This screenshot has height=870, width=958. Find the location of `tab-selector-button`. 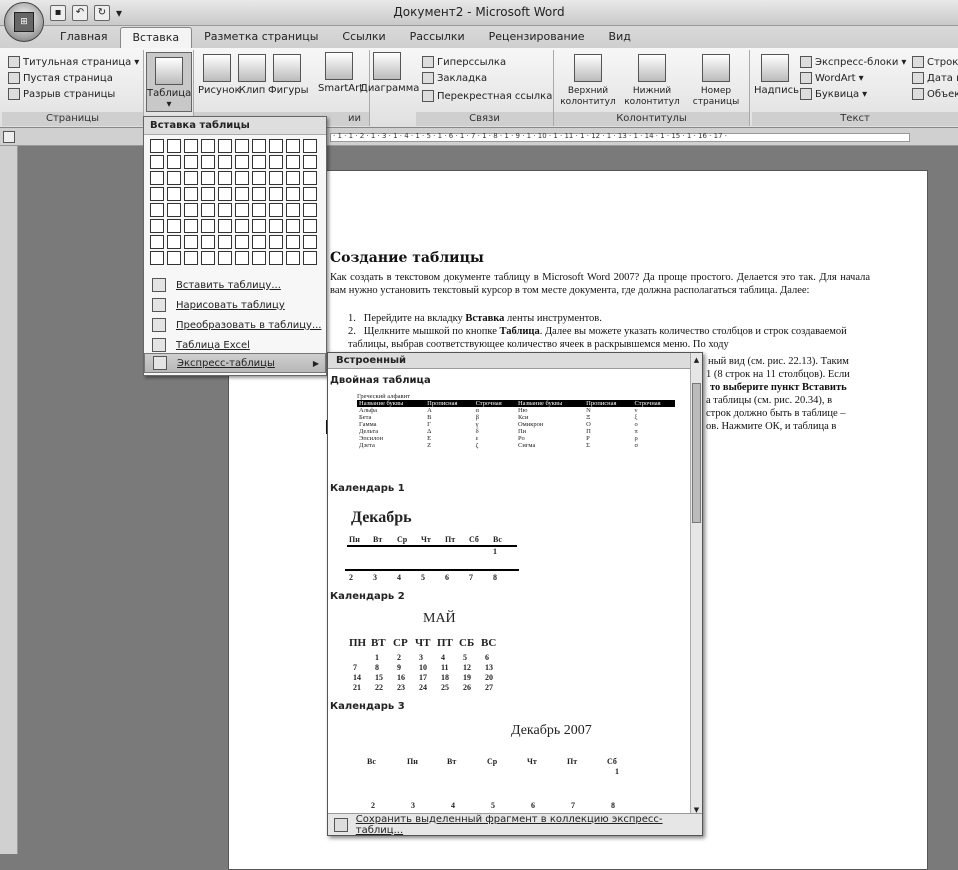

tab-selector-button is located at coordinates (9, 137).